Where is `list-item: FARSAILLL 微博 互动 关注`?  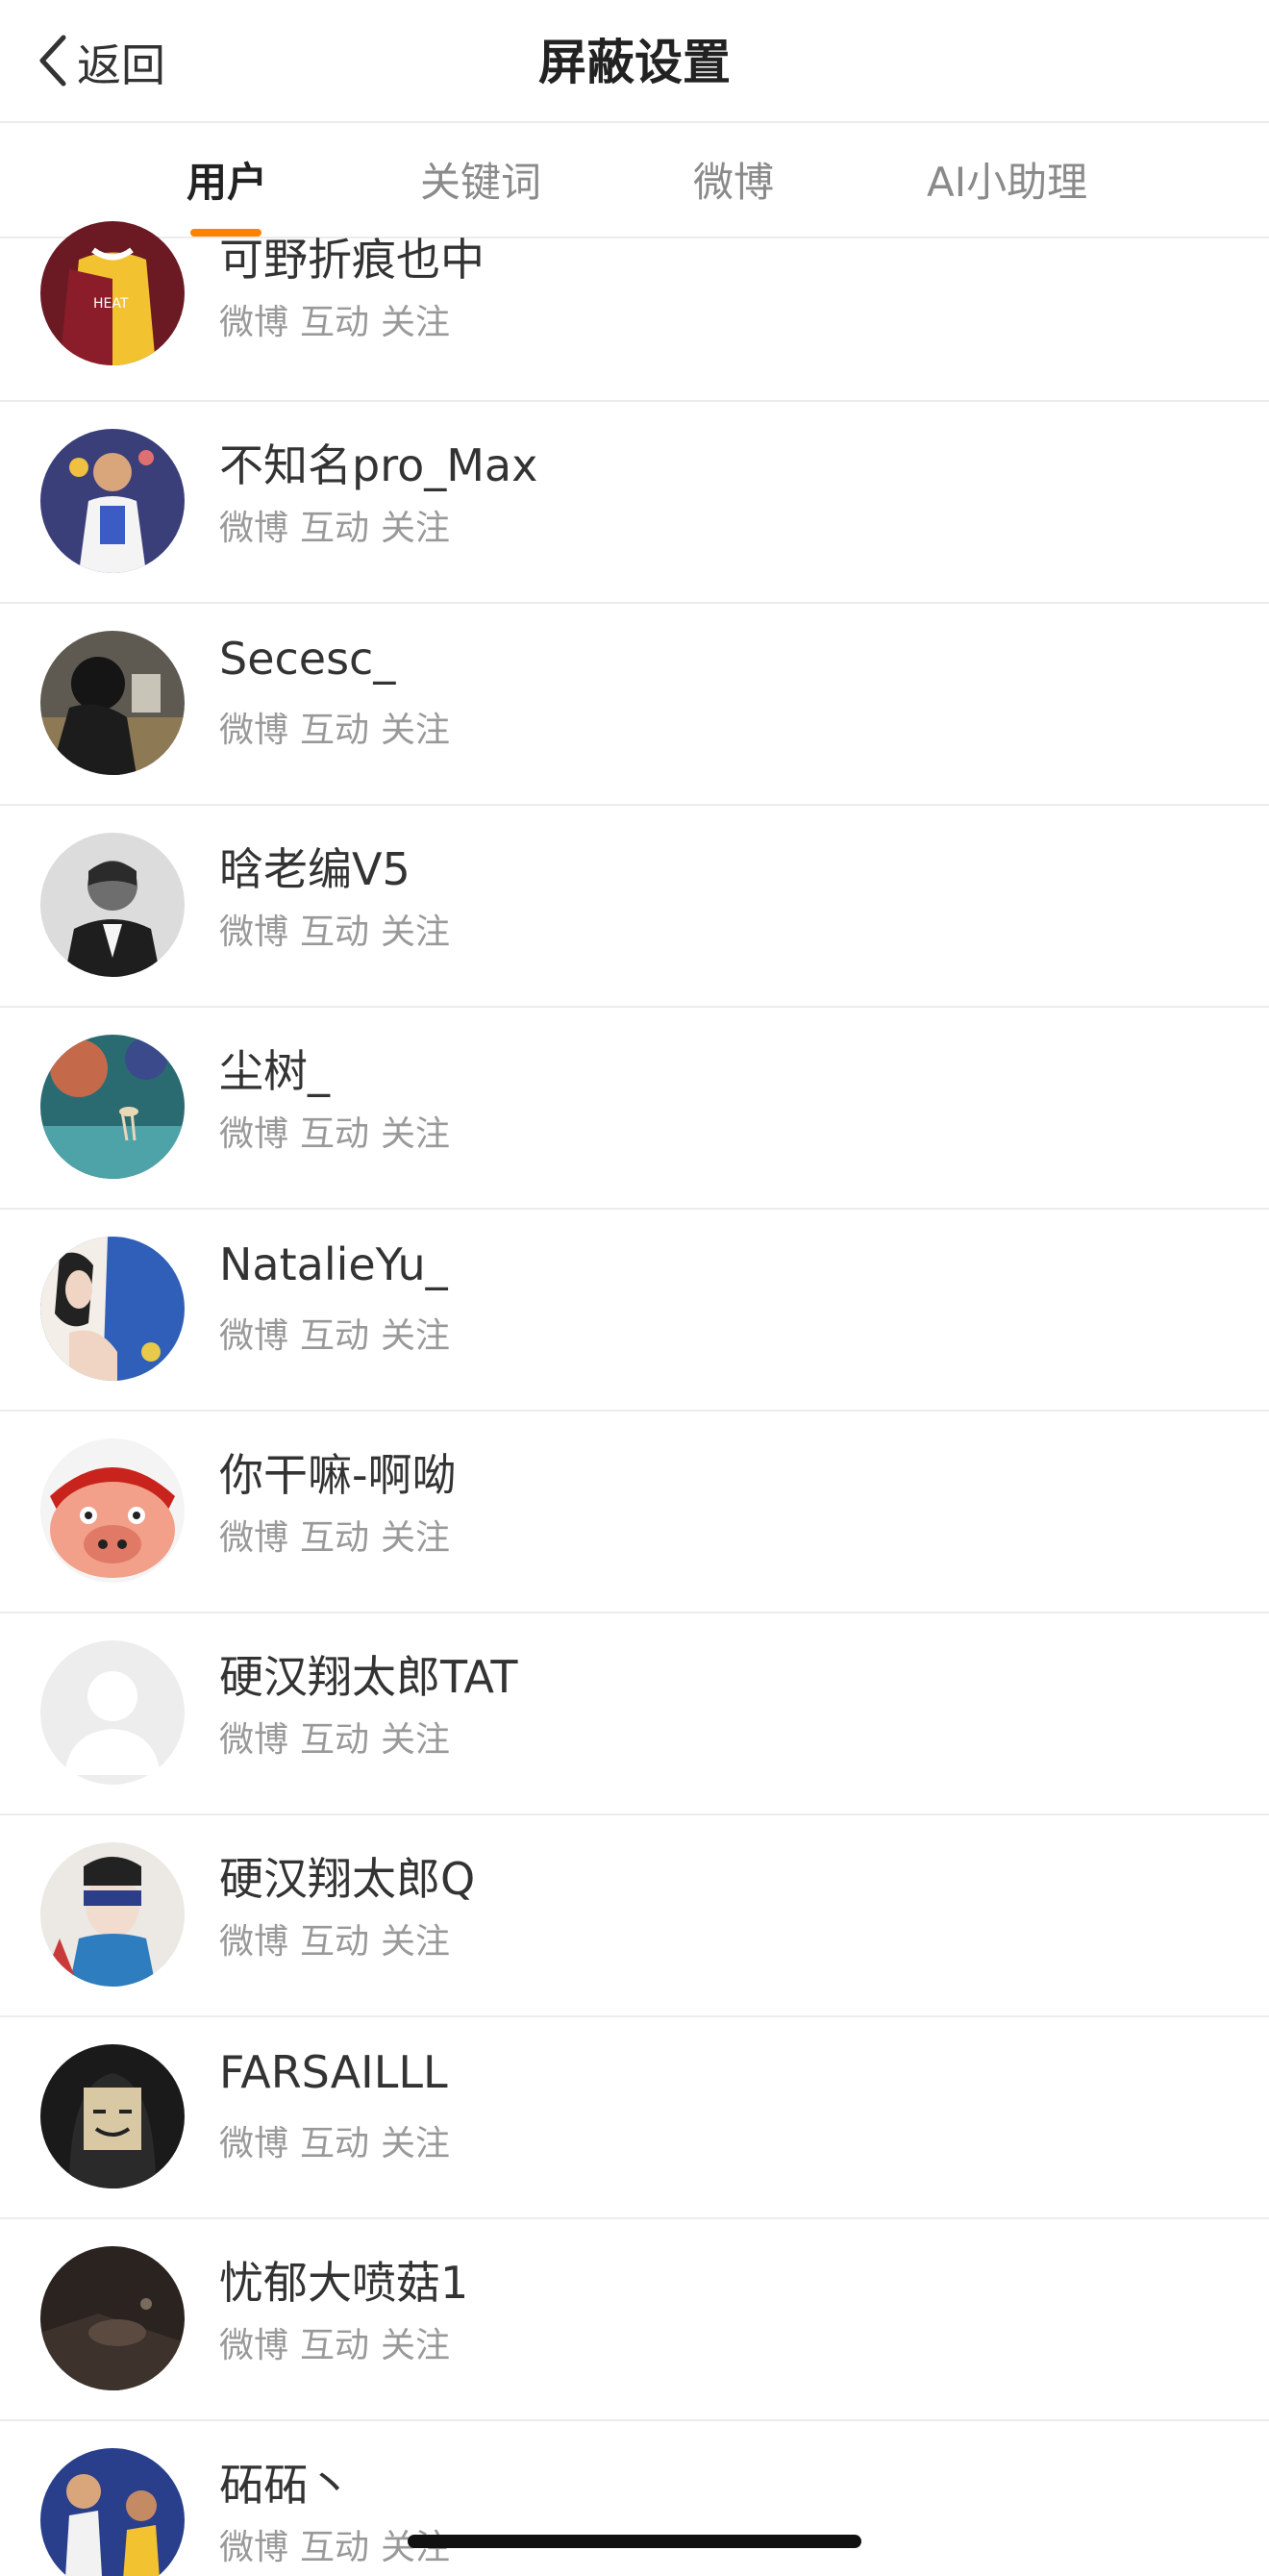 list-item: FARSAILLL 微博 互动 关注 is located at coordinates (634, 2118).